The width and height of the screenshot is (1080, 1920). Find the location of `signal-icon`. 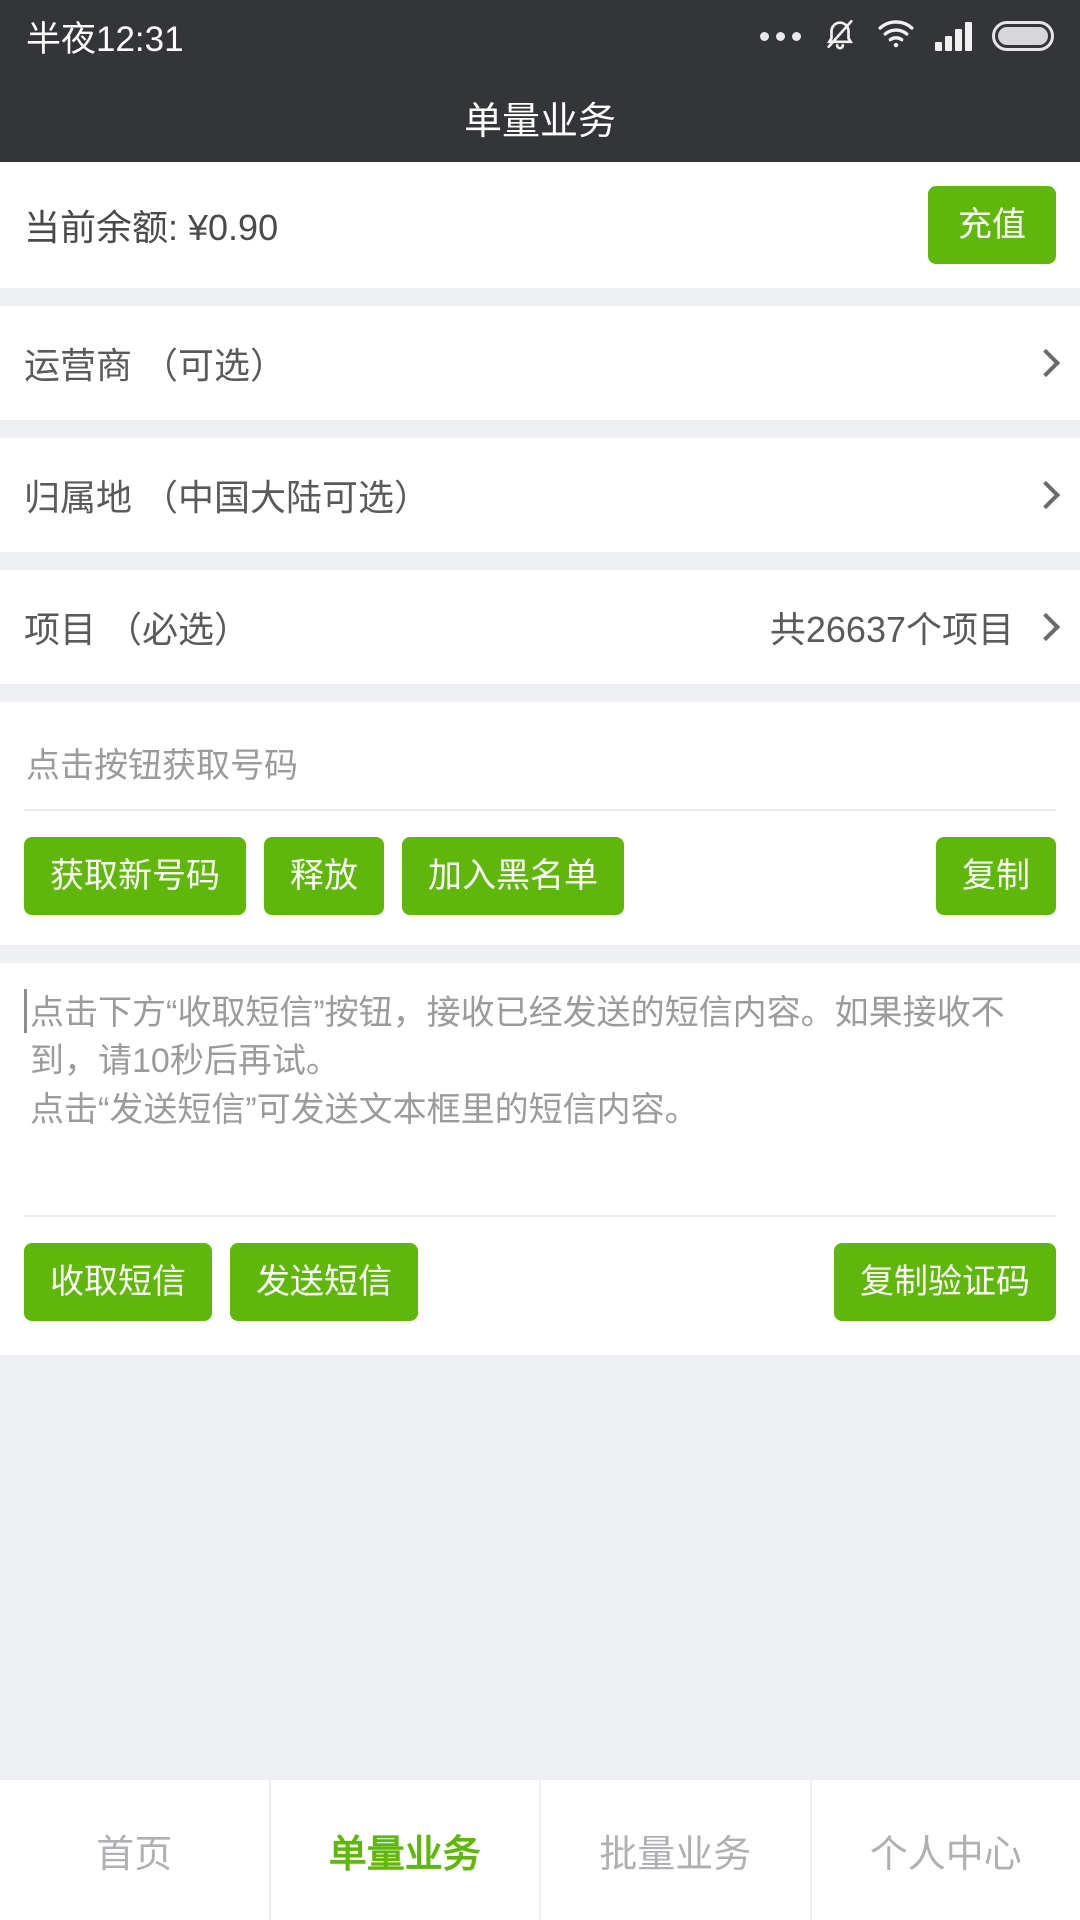

signal-icon is located at coordinates (953, 36).